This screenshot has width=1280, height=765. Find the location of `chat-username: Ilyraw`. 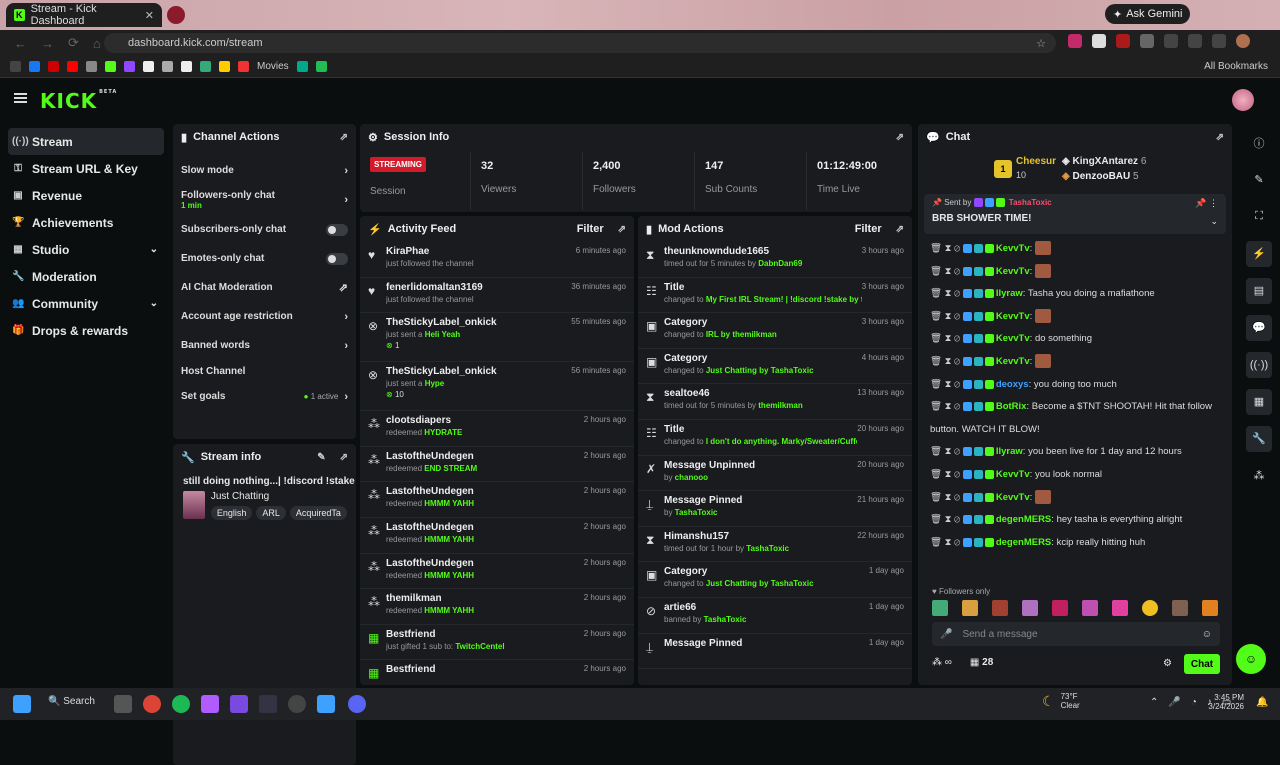

chat-username: Ilyraw is located at coordinates (1009, 451).